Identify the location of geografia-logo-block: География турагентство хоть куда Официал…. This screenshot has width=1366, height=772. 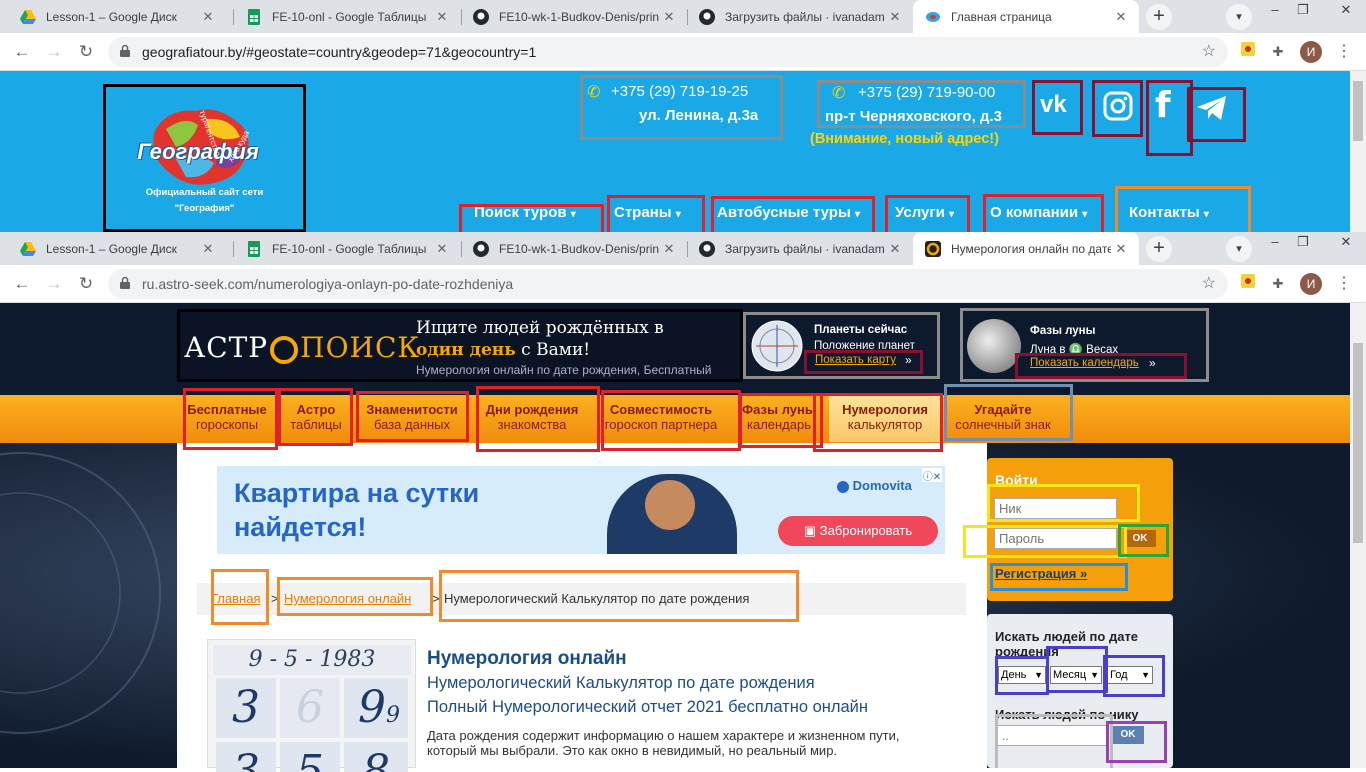
(204, 158).